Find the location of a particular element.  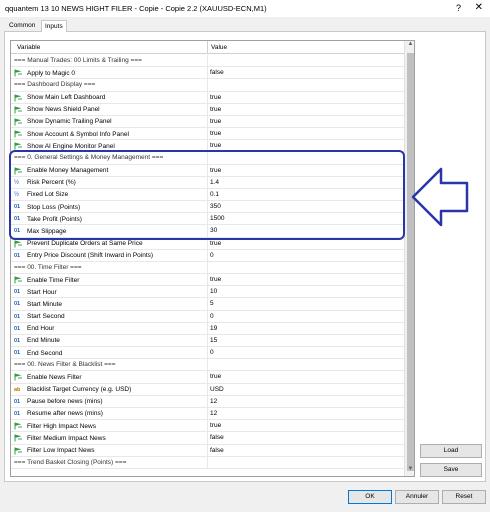

input-row: Show AI Engine Monitor Panel true is located at coordinates (207, 146).